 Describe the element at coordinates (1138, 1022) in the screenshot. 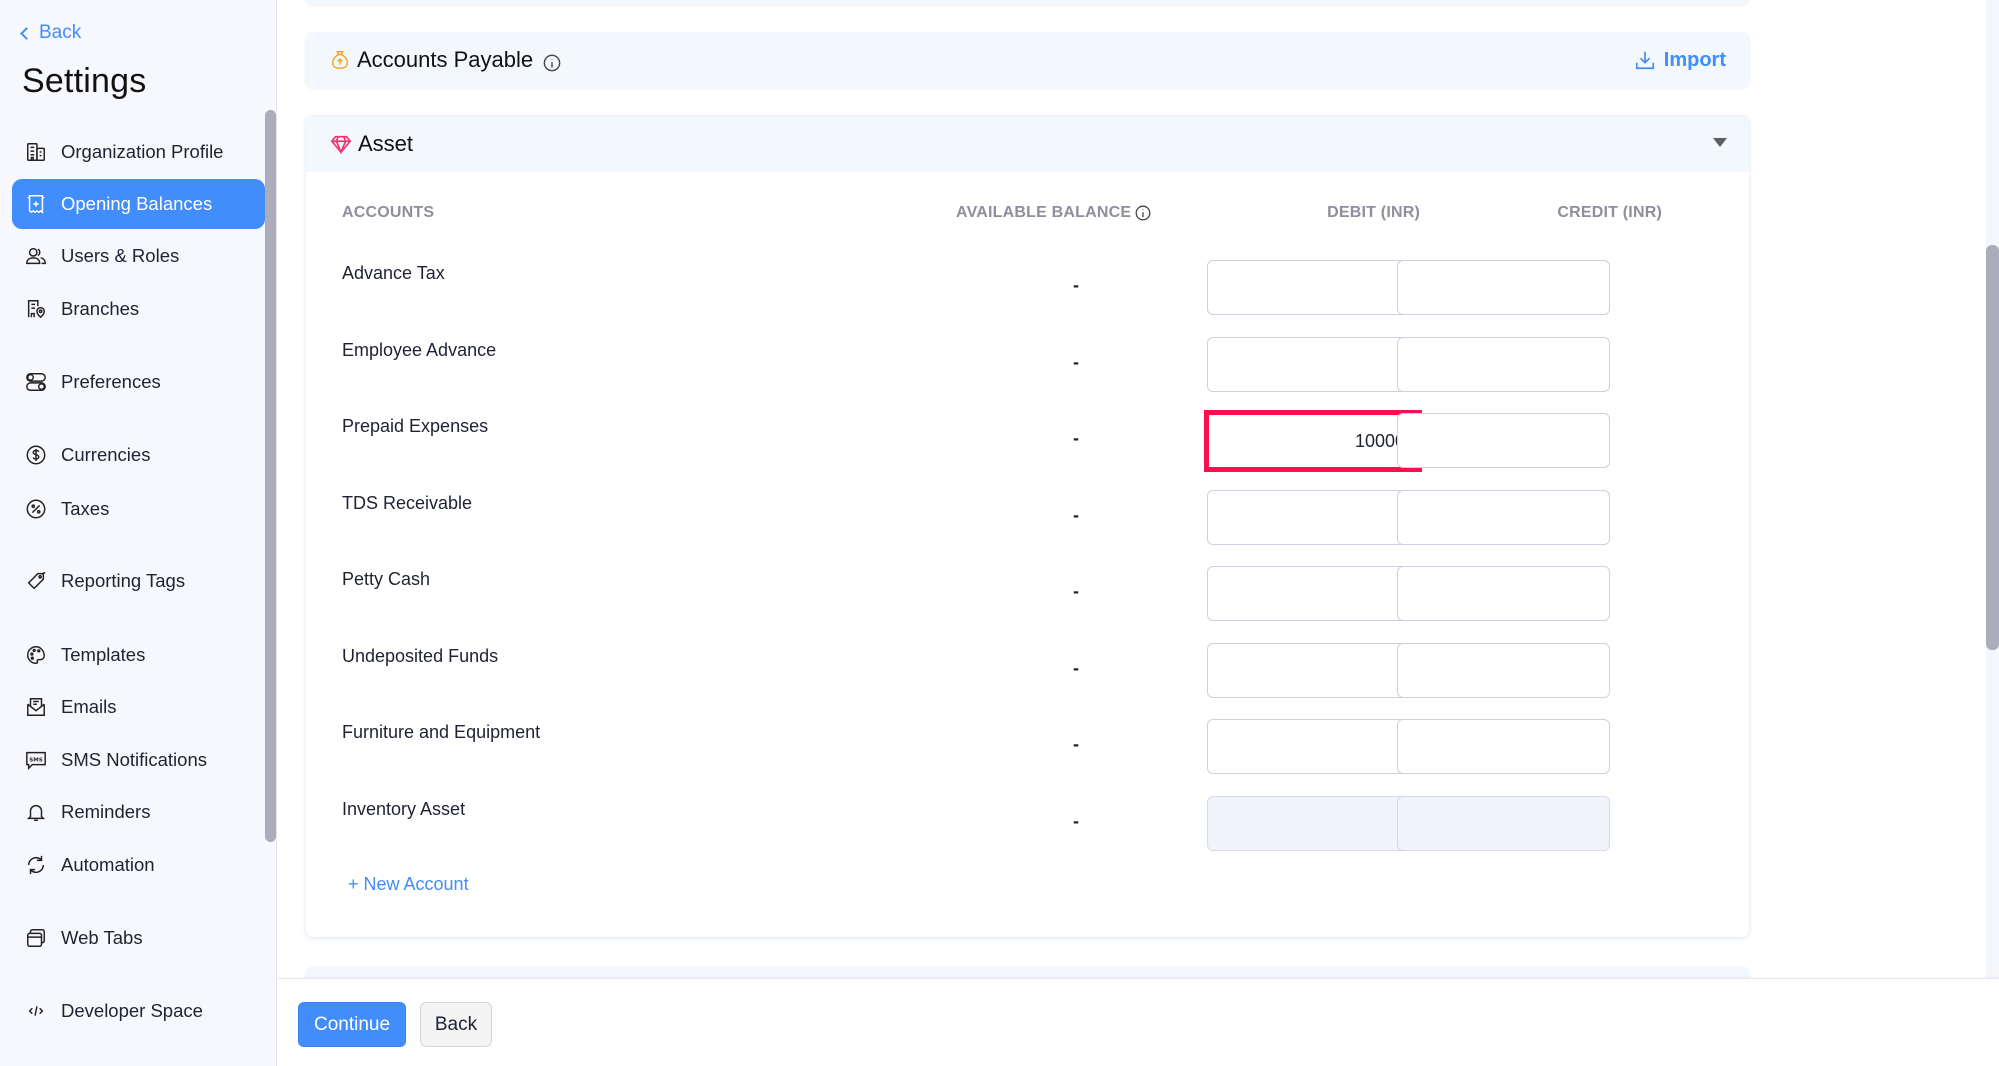

I see `footer-bar: Continue Back` at that location.